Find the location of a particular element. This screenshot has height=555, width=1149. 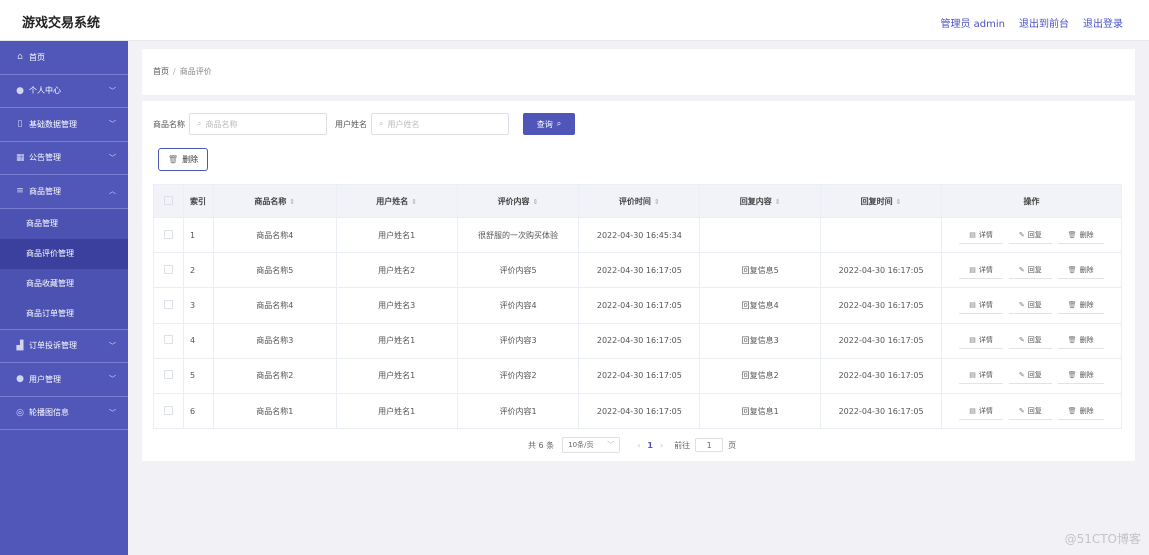

sidebar-subitem-favorites: 商品收藏管理 is located at coordinates (64, 283).